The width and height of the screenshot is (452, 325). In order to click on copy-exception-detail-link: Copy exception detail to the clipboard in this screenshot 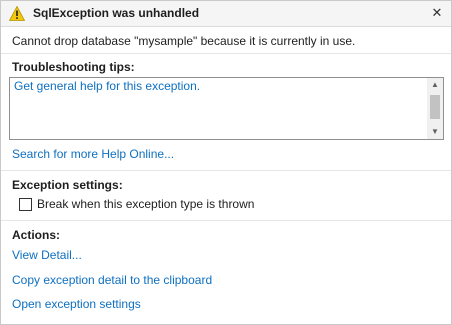, I will do `click(112, 280)`.